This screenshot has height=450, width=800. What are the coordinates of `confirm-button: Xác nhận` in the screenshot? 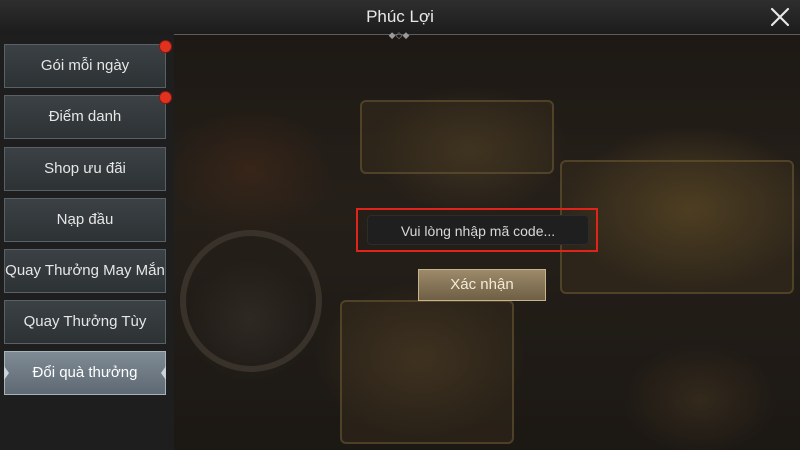 It's located at (482, 285).